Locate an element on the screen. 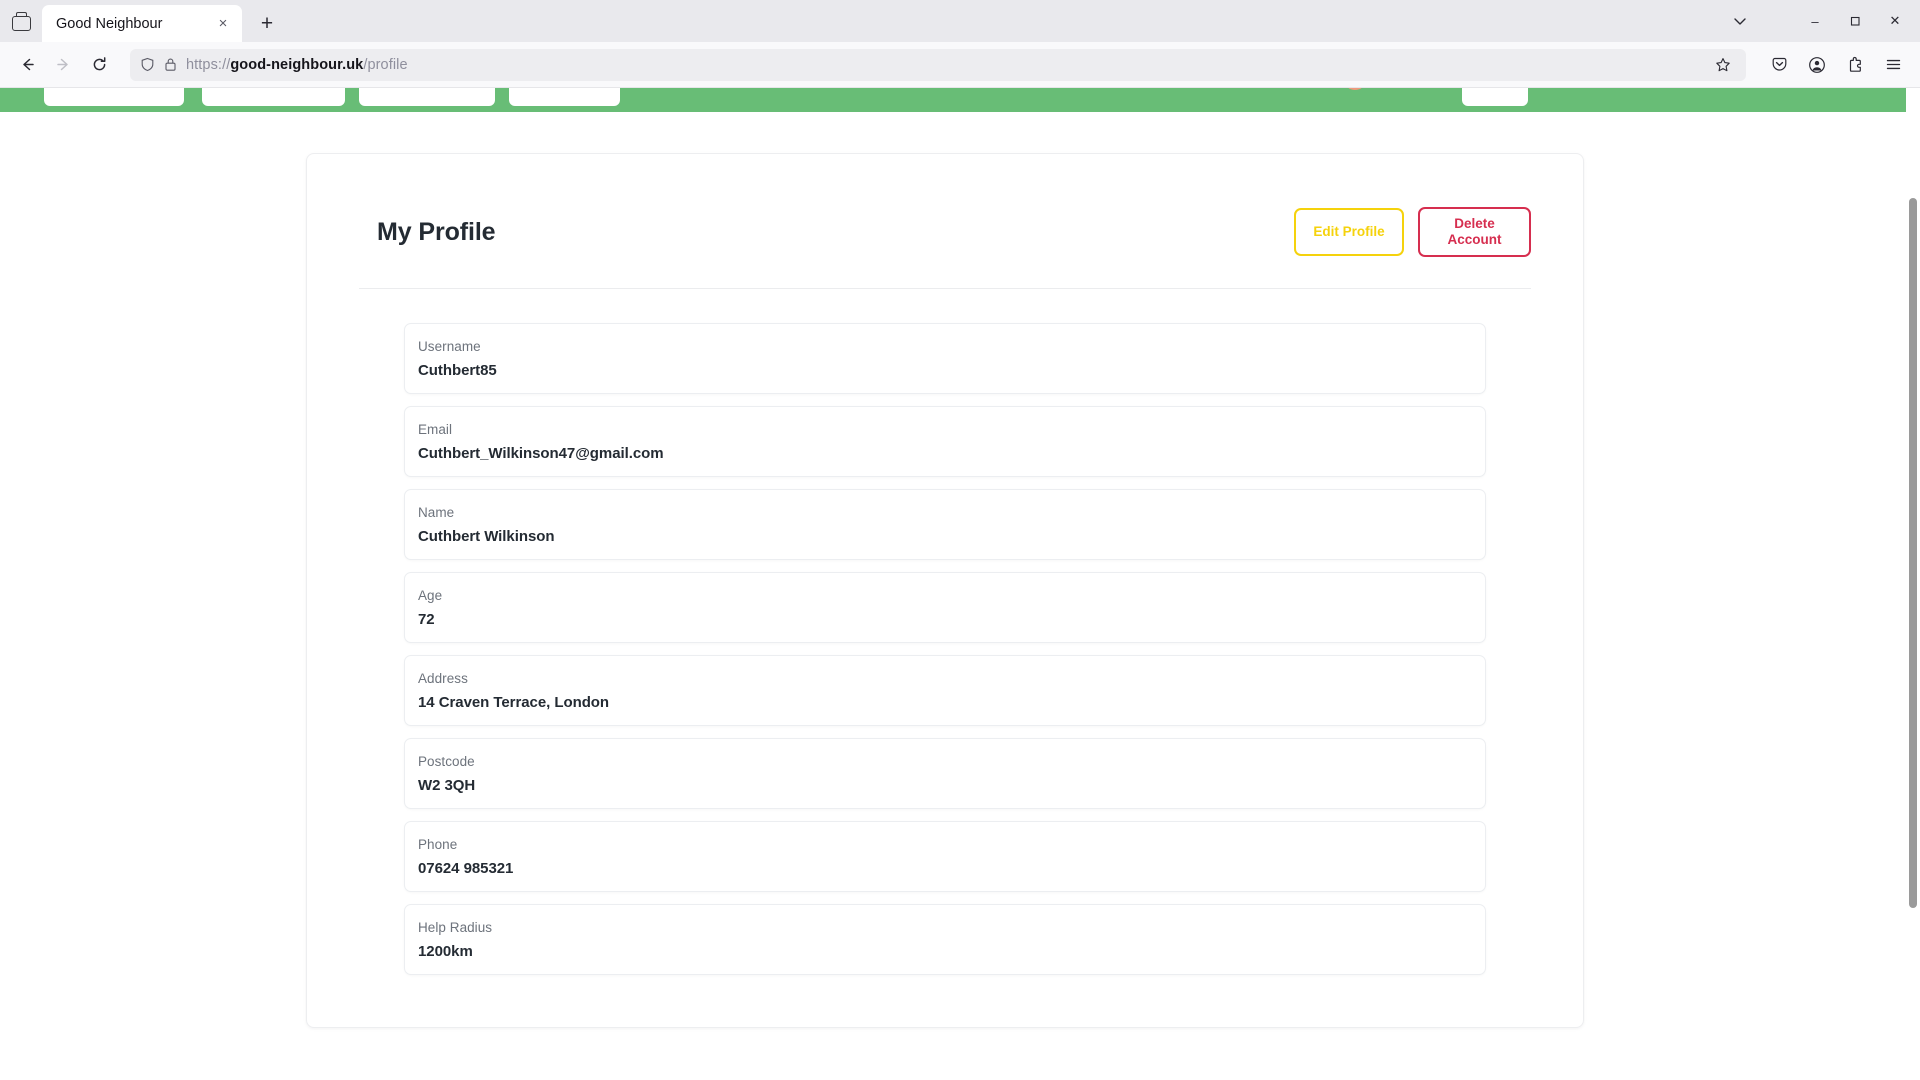 The image size is (1920, 1080). shield-icon is located at coordinates (147, 64).